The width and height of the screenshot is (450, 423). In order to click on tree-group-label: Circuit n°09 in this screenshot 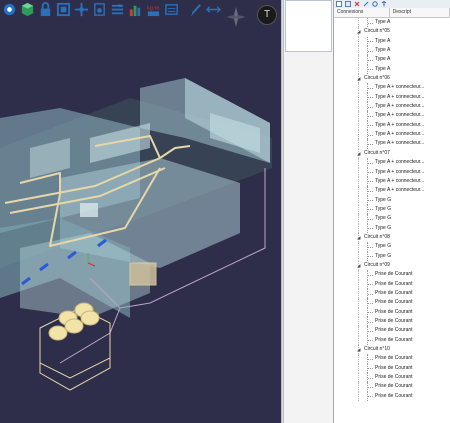, I will do `click(377, 264)`.